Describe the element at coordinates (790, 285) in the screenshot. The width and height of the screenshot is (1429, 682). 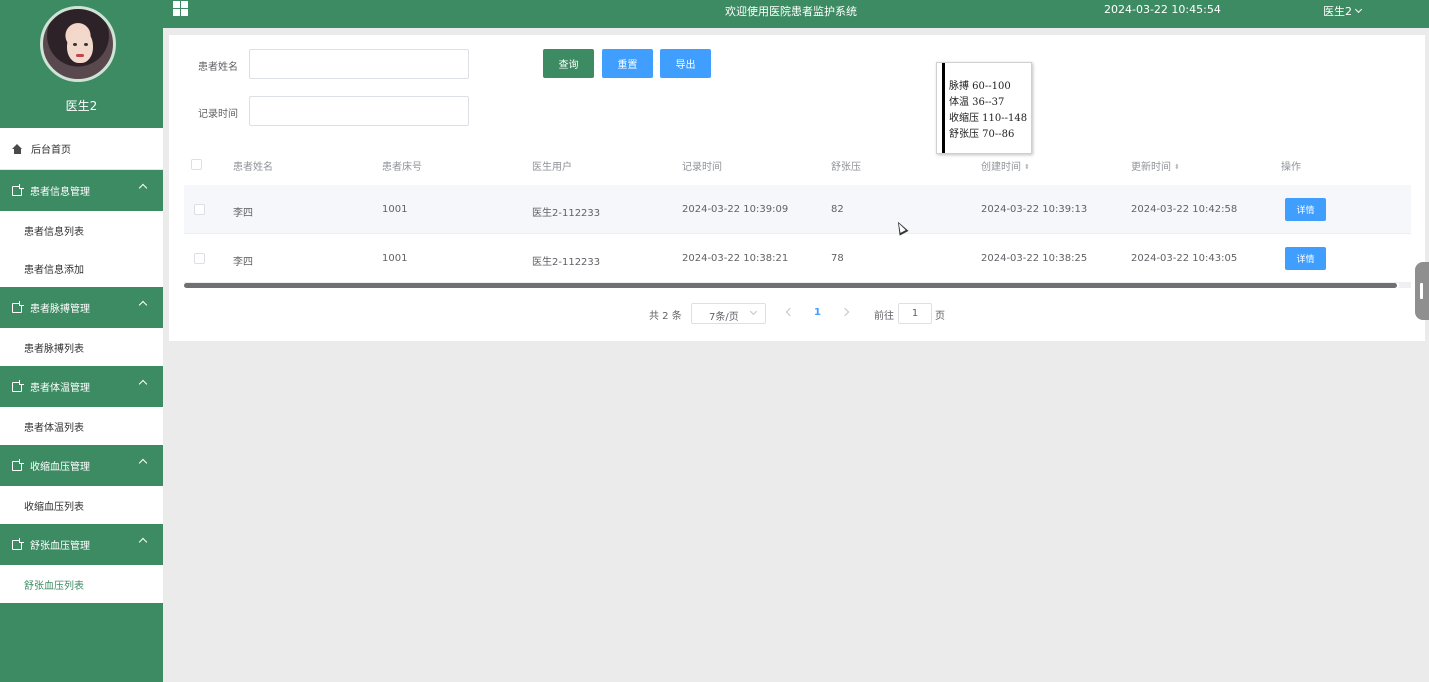
I see `horizontal-scrollbar` at that location.